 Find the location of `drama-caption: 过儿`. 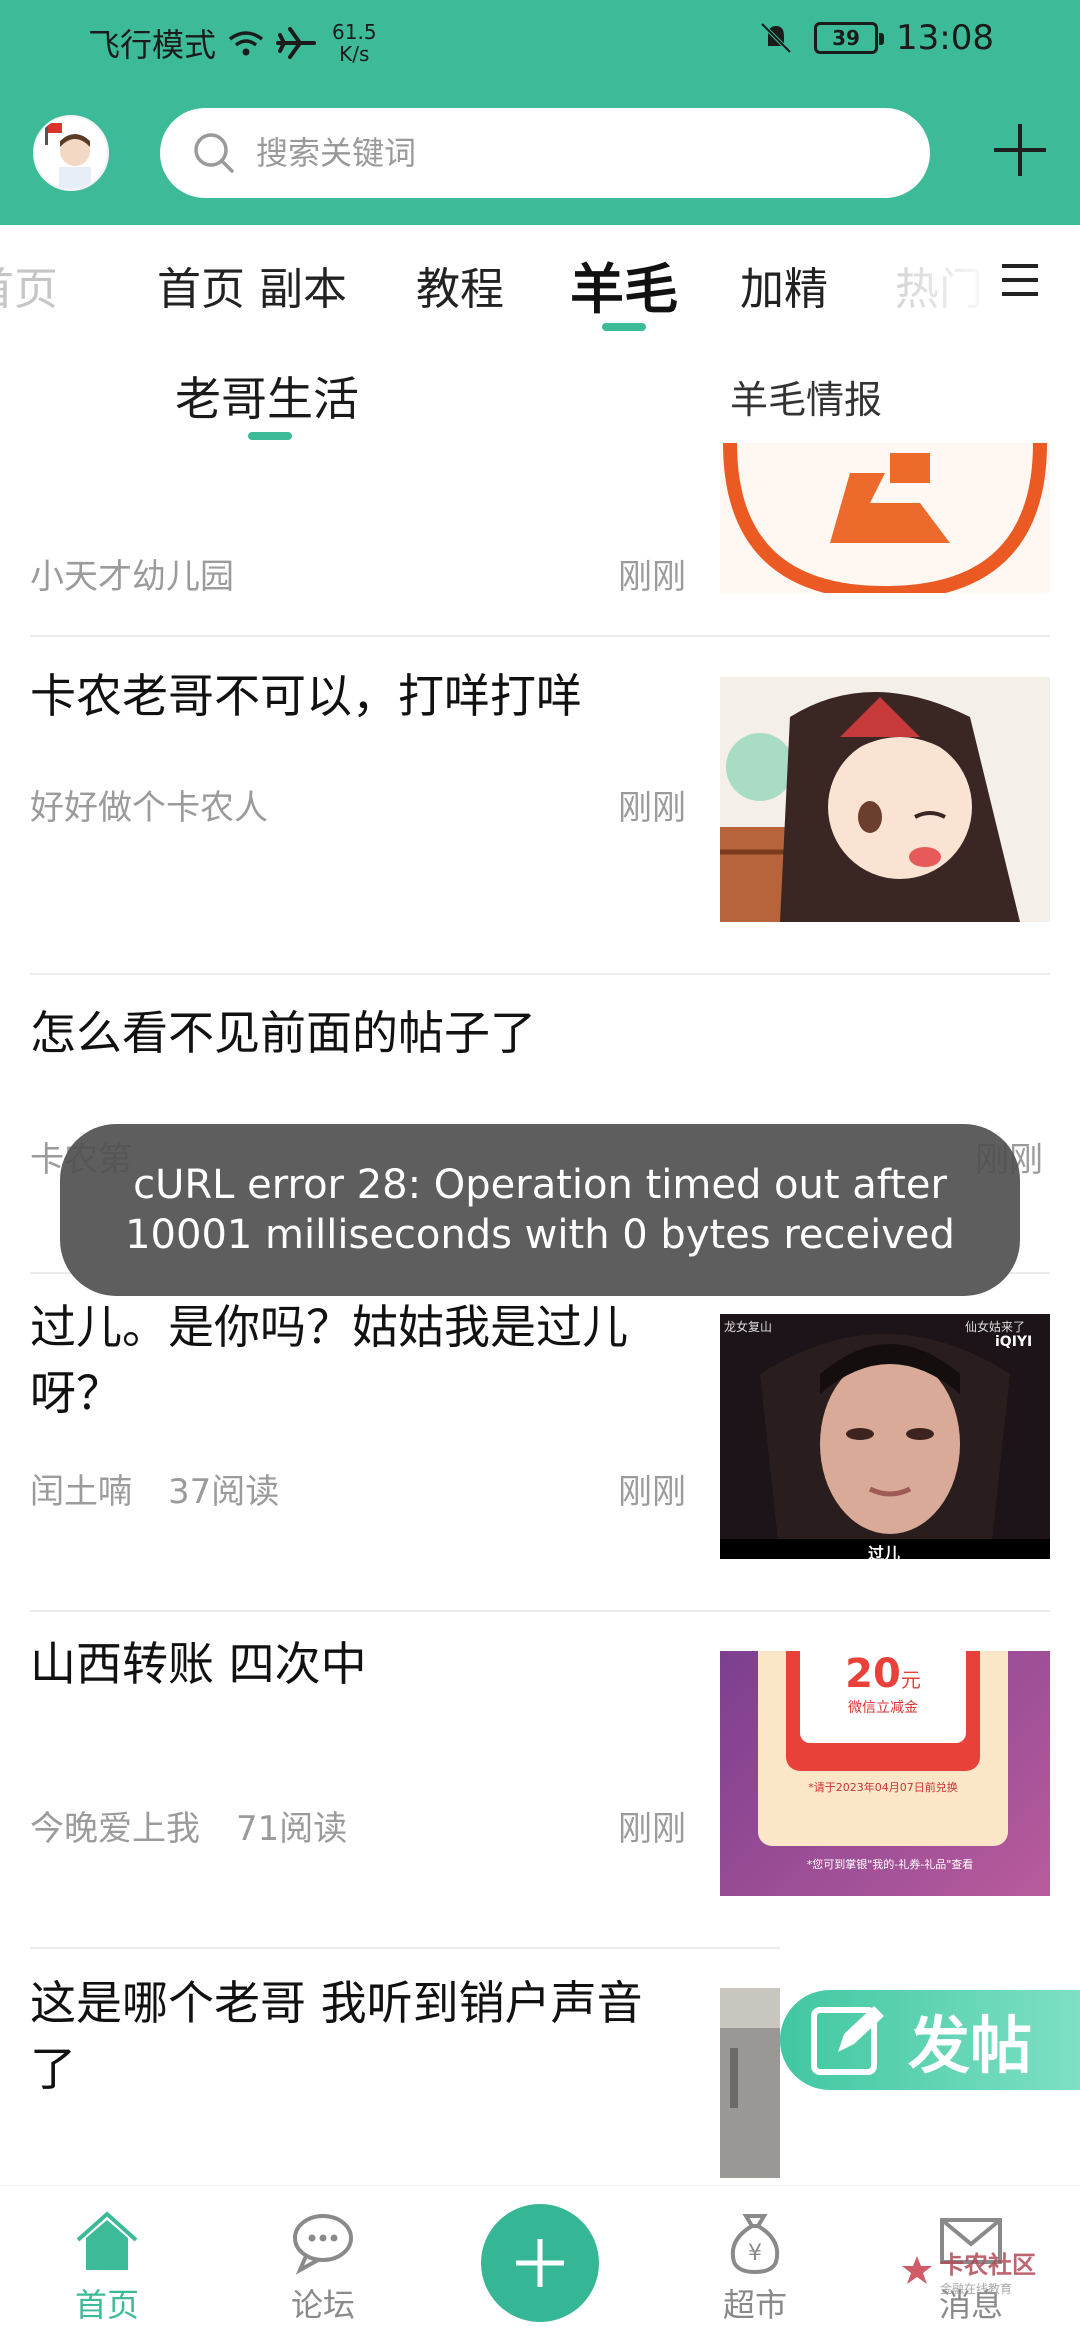

drama-caption: 过儿 is located at coordinates (884, 1551).